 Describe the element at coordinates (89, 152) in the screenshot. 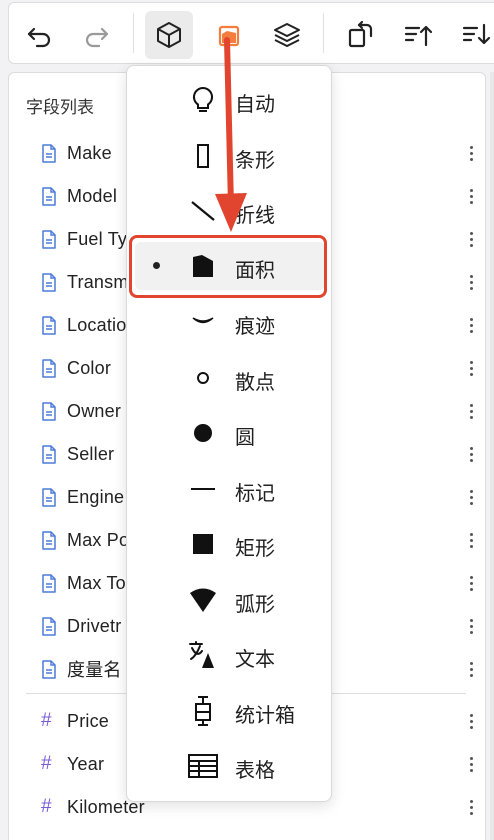

I see `field-name: Make` at that location.